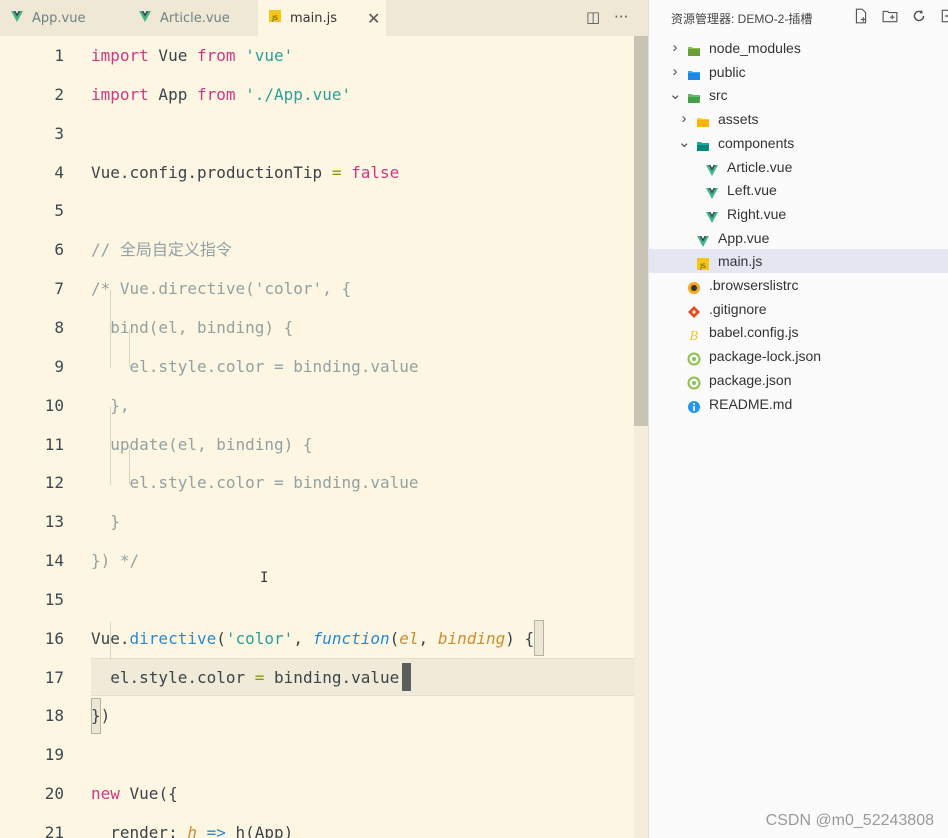 The height and width of the screenshot is (838, 948). What do you see at coordinates (798, 95) in the screenshot?
I see `tree-item-src: ⌄ src` at bounding box center [798, 95].